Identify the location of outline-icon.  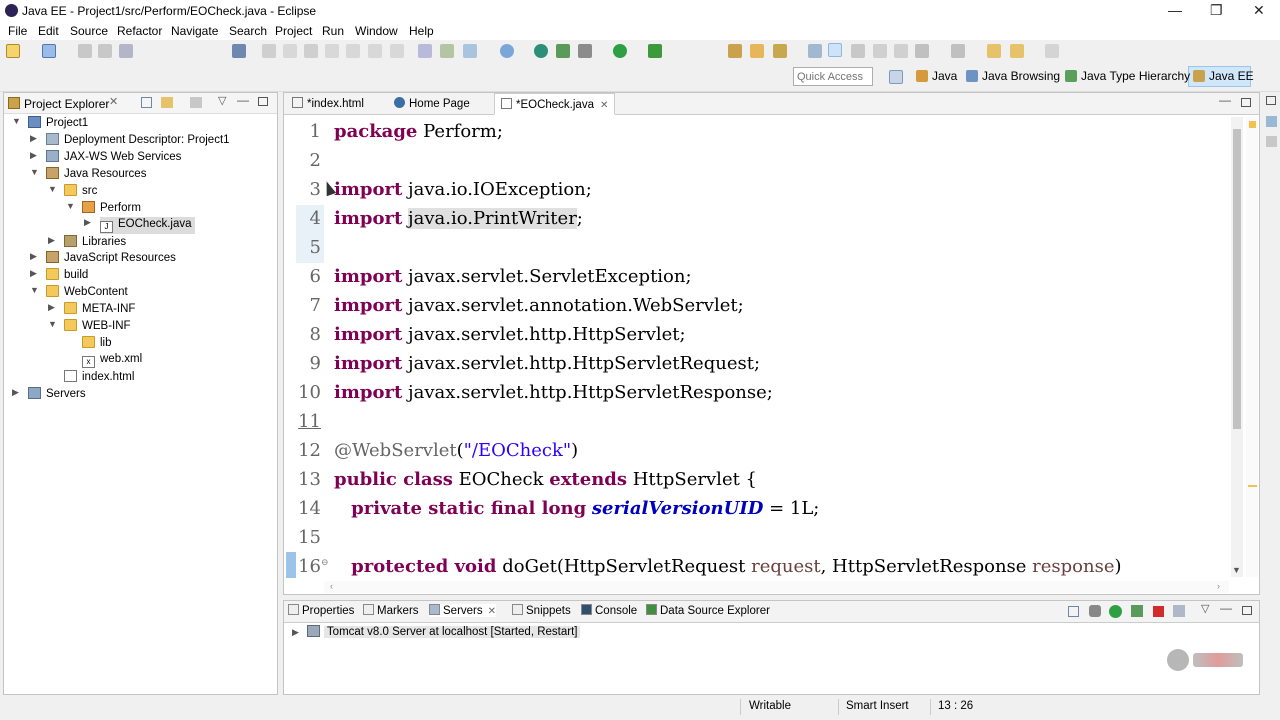
(425, 51).